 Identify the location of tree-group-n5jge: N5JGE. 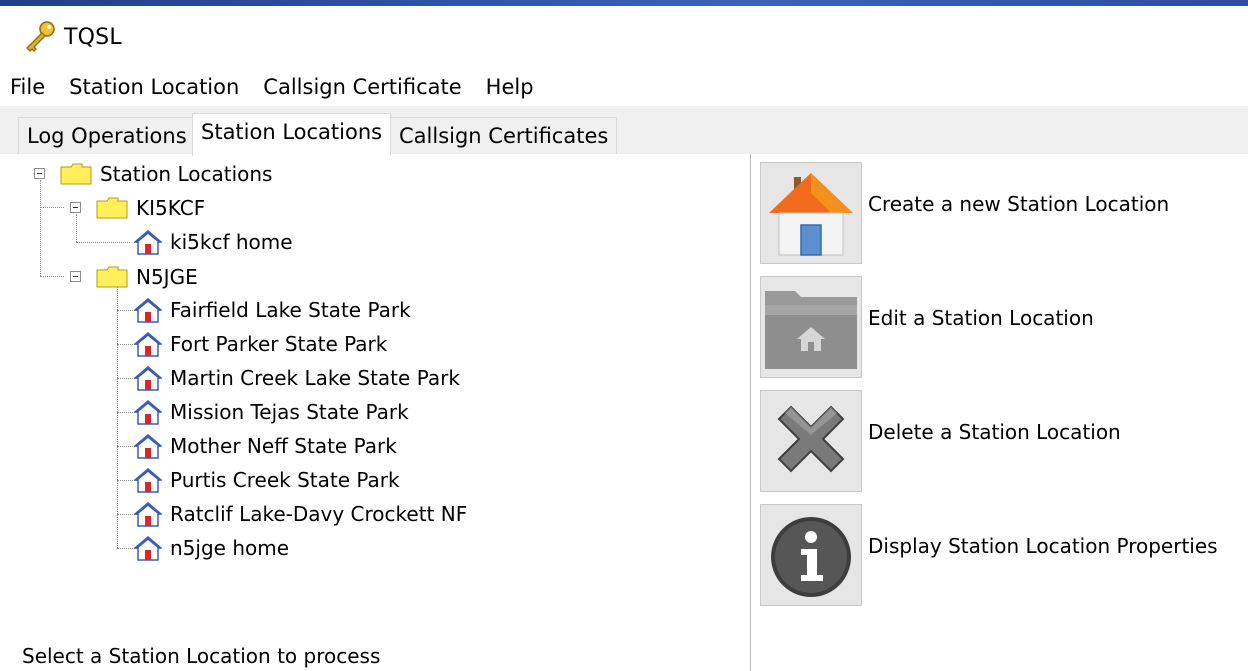
(147, 277).